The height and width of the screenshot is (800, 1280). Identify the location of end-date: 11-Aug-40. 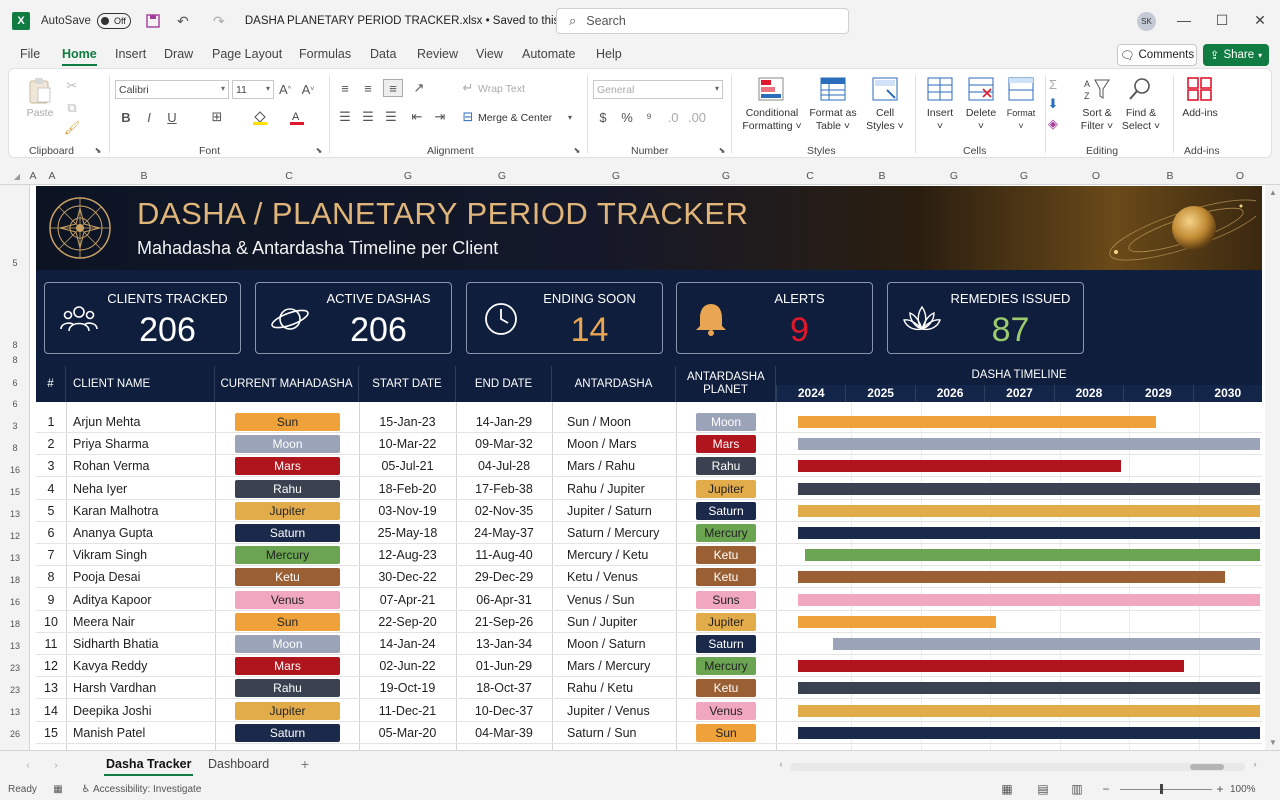
(504, 555).